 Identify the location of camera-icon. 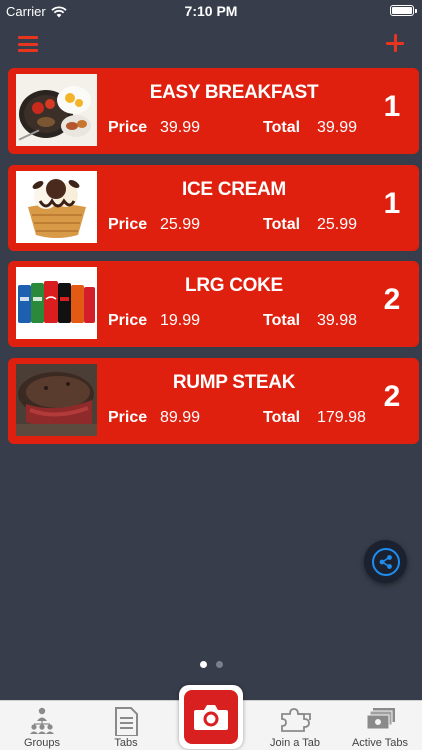
(211, 717).